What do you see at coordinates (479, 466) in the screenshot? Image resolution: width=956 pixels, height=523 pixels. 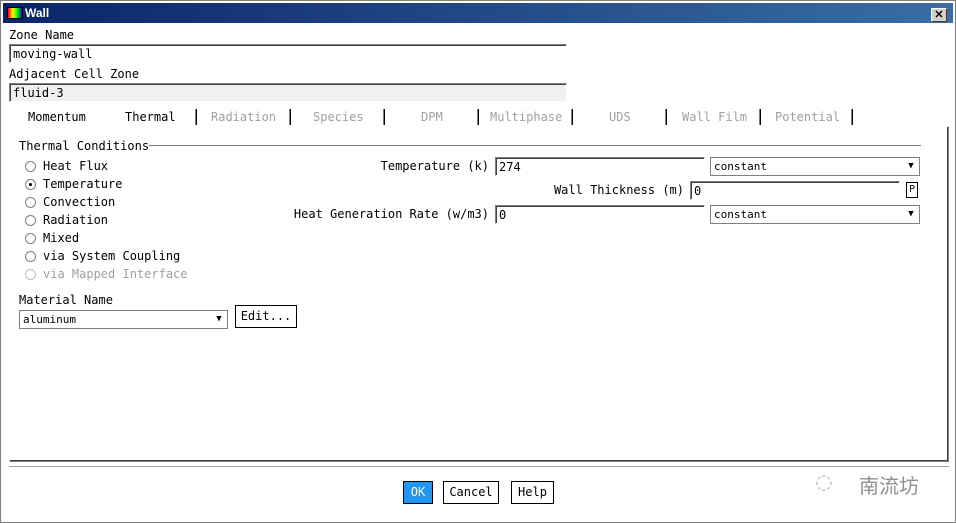 I see `footer-divider` at bounding box center [479, 466].